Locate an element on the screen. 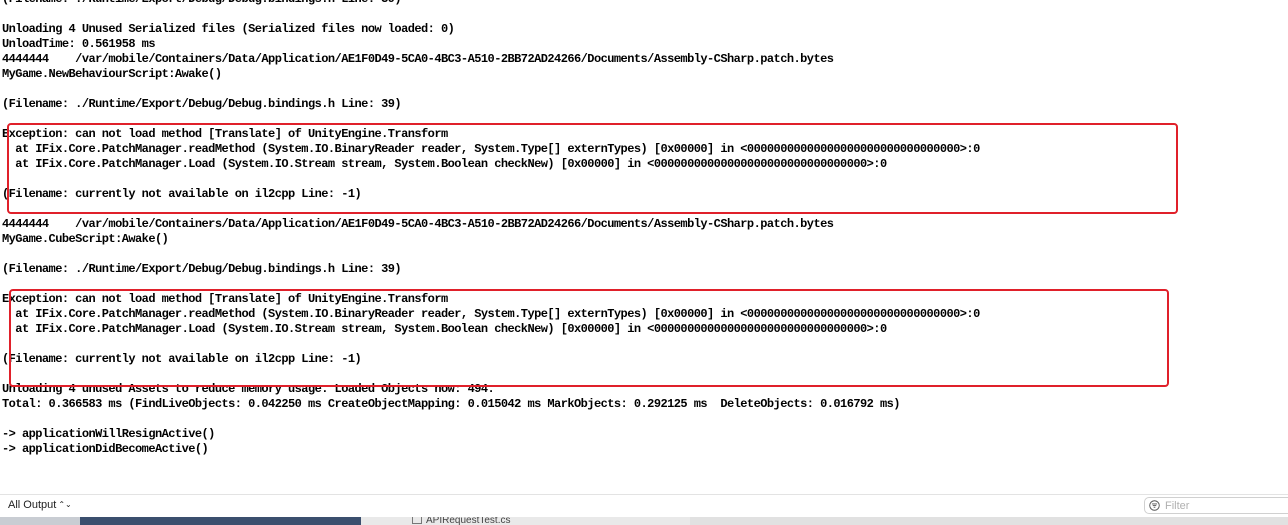 The height and width of the screenshot is (525, 1288). console-line: -> applicationWillResignActive() is located at coordinates (108, 434).